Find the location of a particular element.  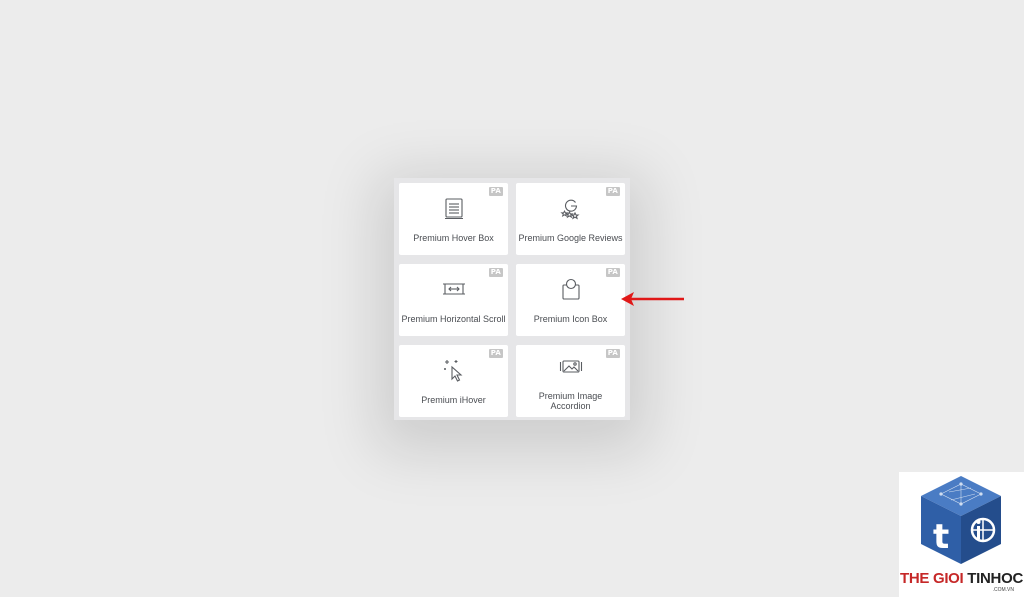

widget-premium-image-accordion: PA Premium Image Accordion is located at coordinates (570, 381).